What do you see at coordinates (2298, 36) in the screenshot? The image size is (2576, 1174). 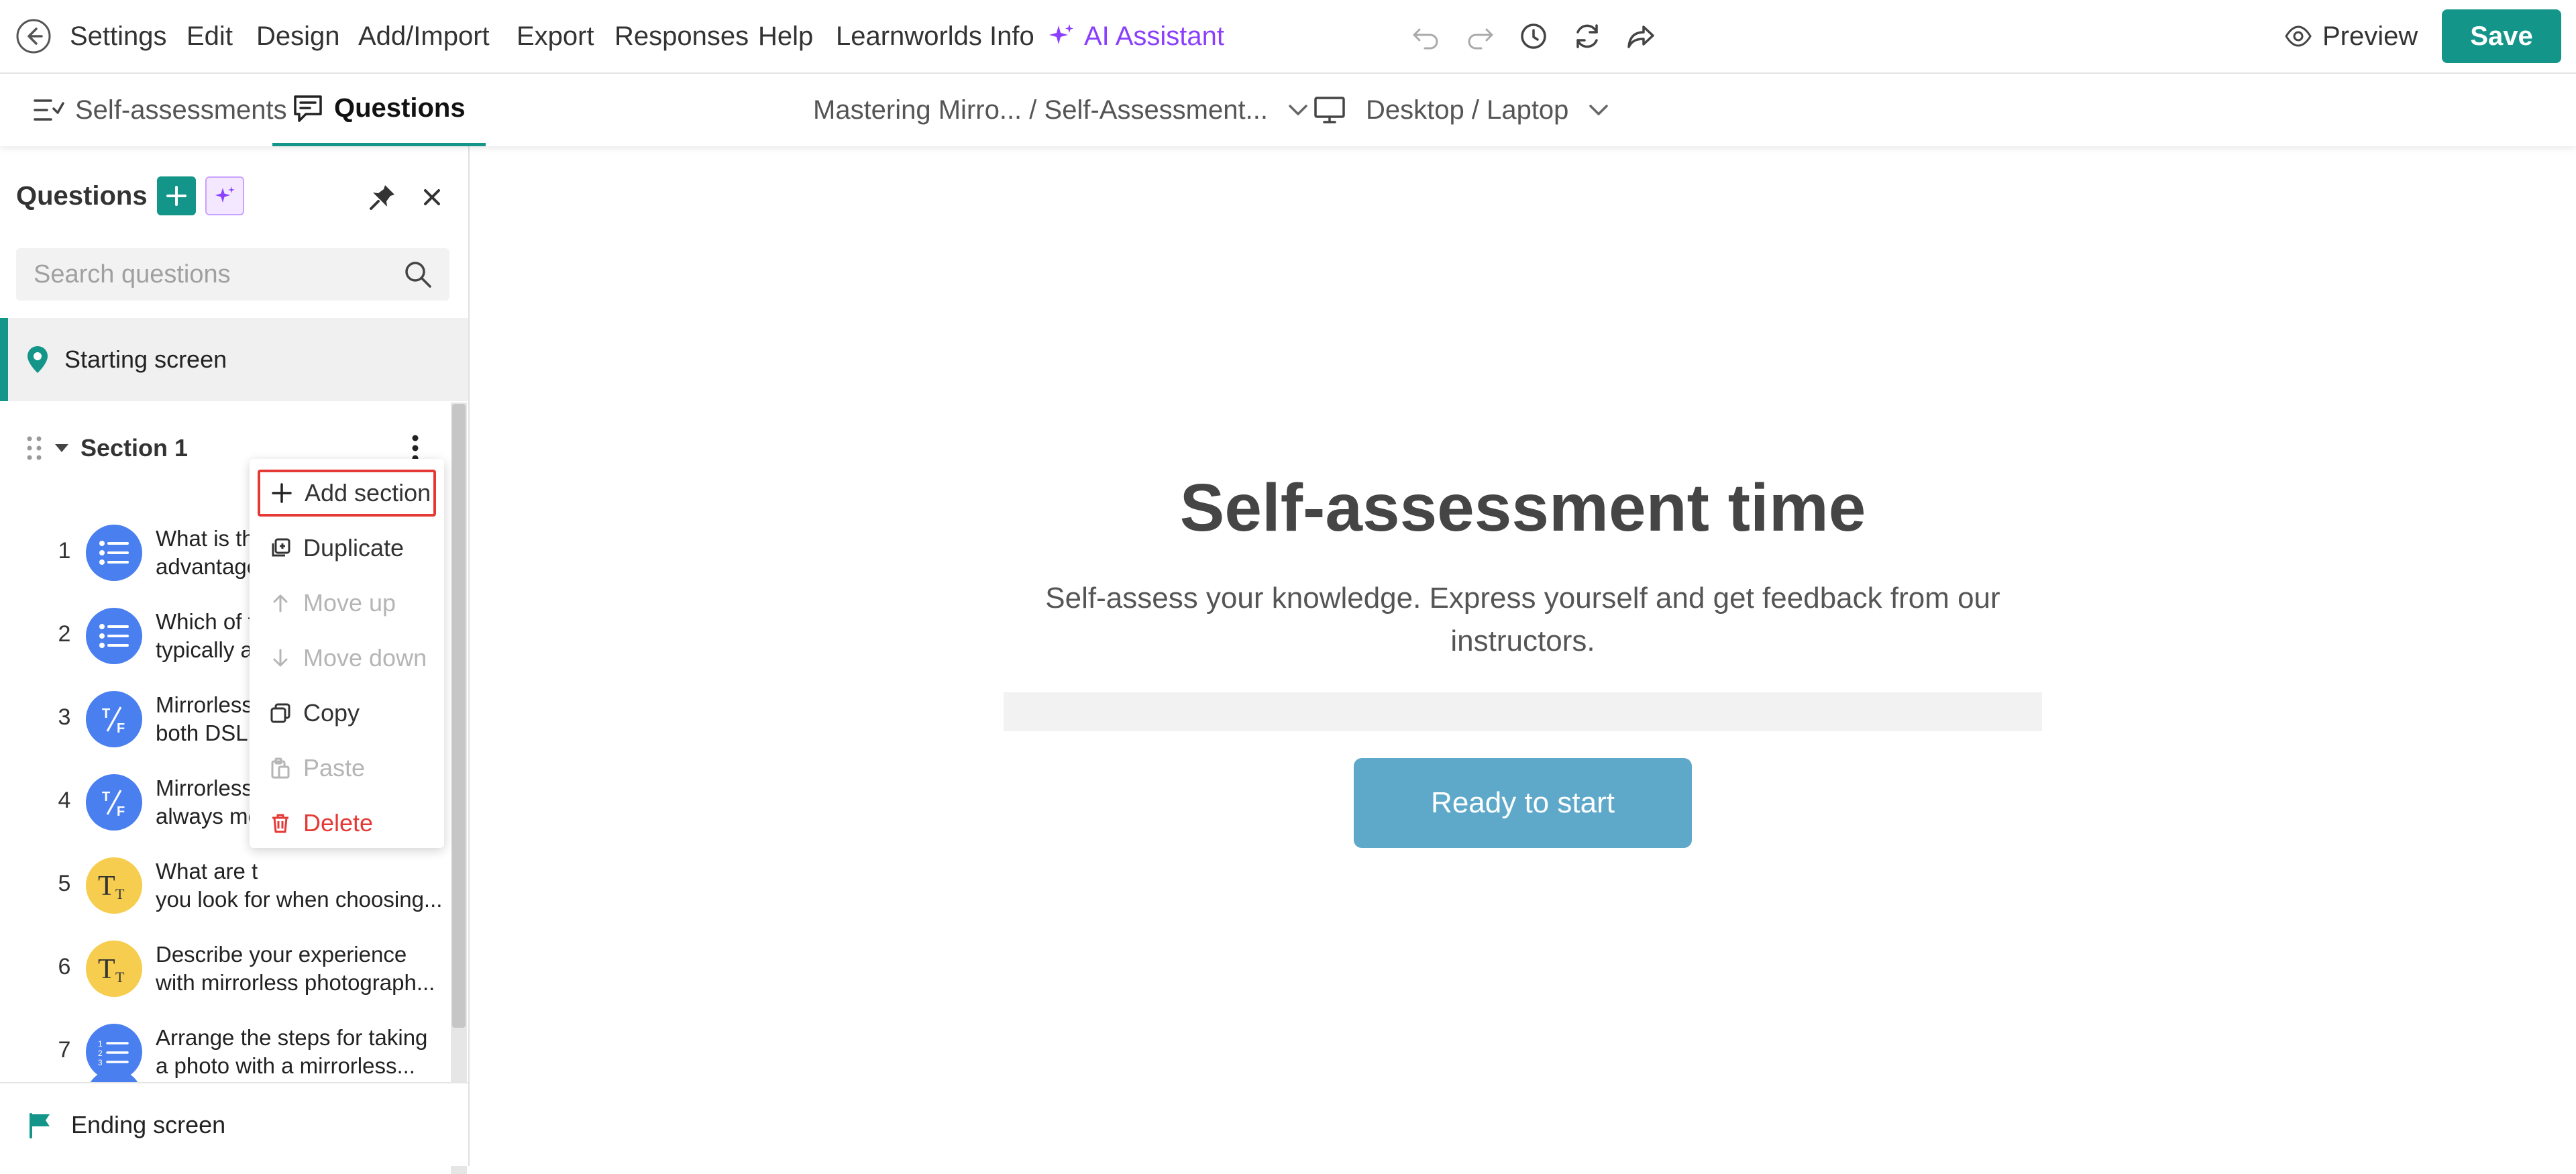 I see `eye-icon` at bounding box center [2298, 36].